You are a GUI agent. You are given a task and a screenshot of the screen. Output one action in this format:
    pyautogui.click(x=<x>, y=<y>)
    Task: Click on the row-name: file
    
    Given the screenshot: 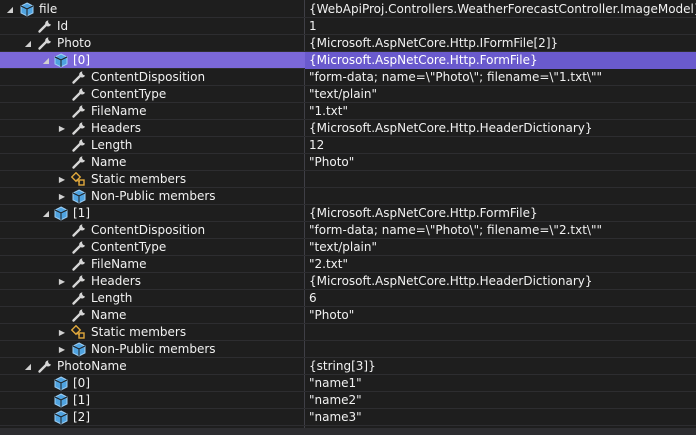 What is the action you would take?
    pyautogui.click(x=48, y=9)
    